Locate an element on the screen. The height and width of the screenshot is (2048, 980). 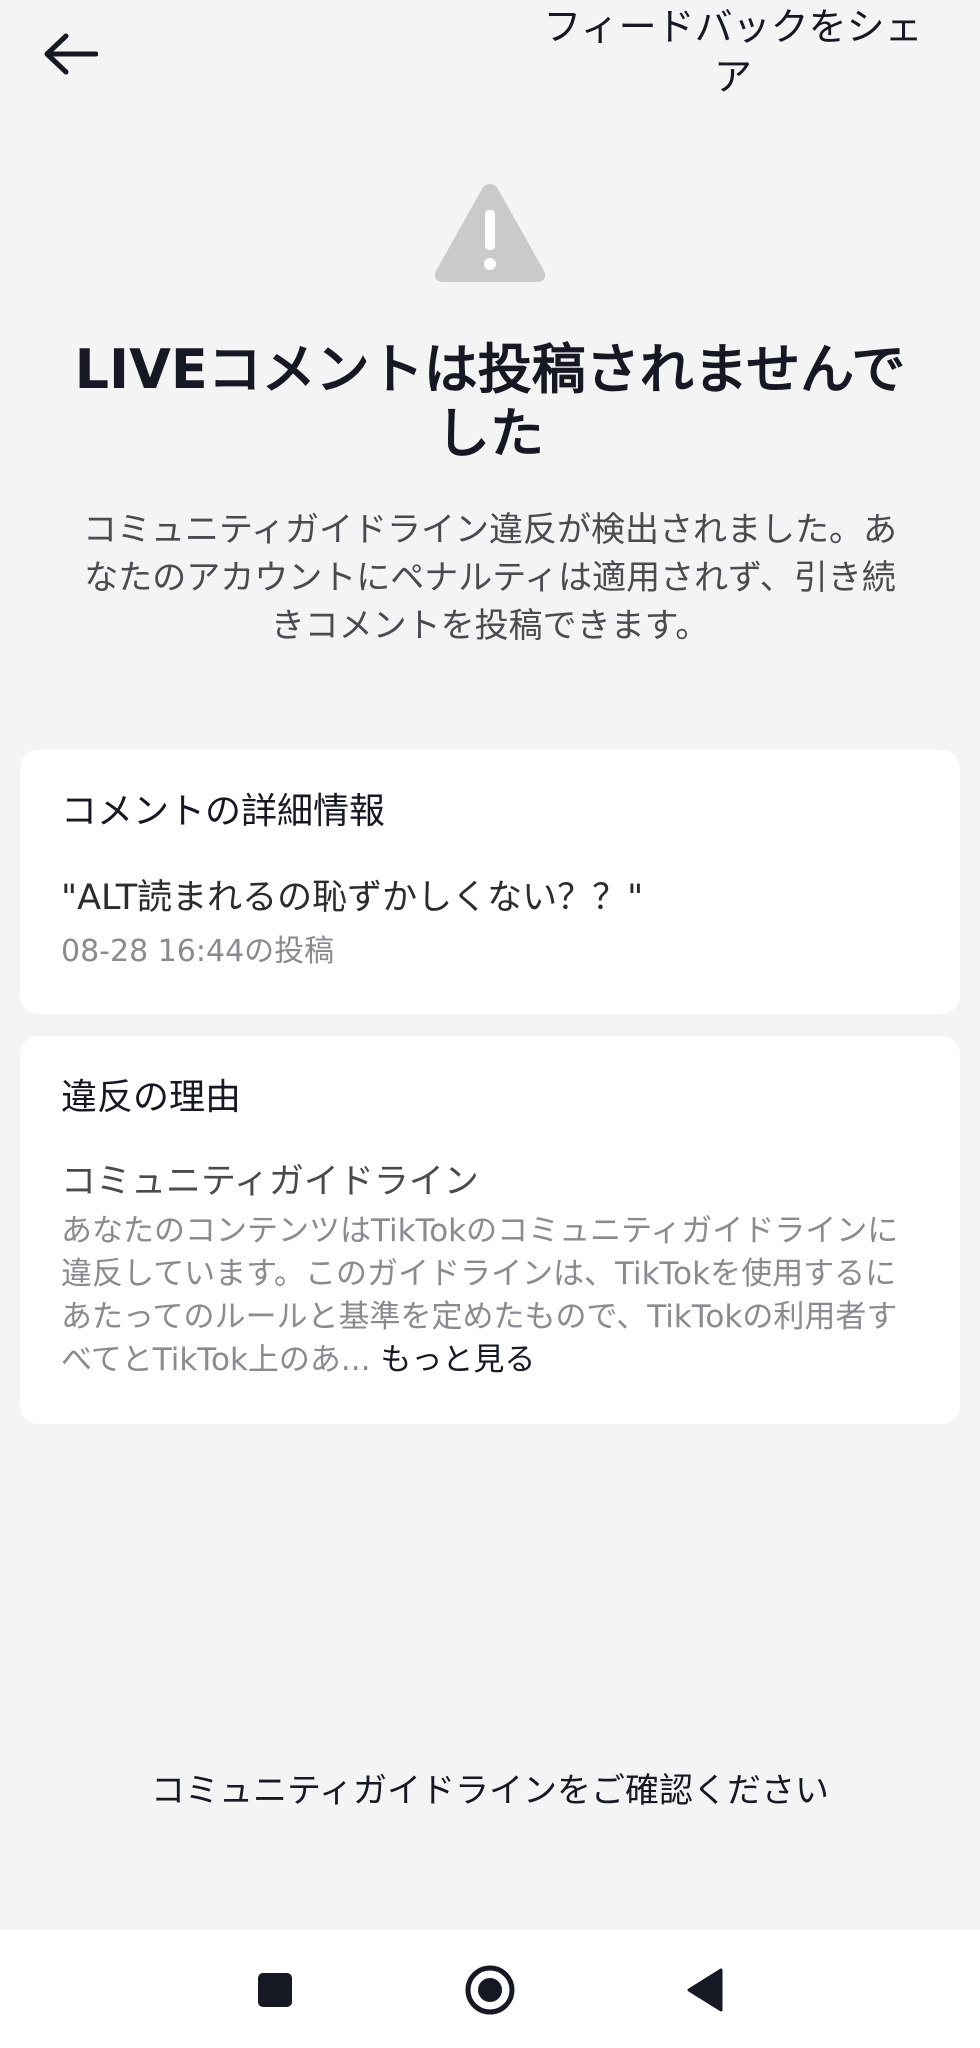
home-button is located at coordinates (490, 1990).